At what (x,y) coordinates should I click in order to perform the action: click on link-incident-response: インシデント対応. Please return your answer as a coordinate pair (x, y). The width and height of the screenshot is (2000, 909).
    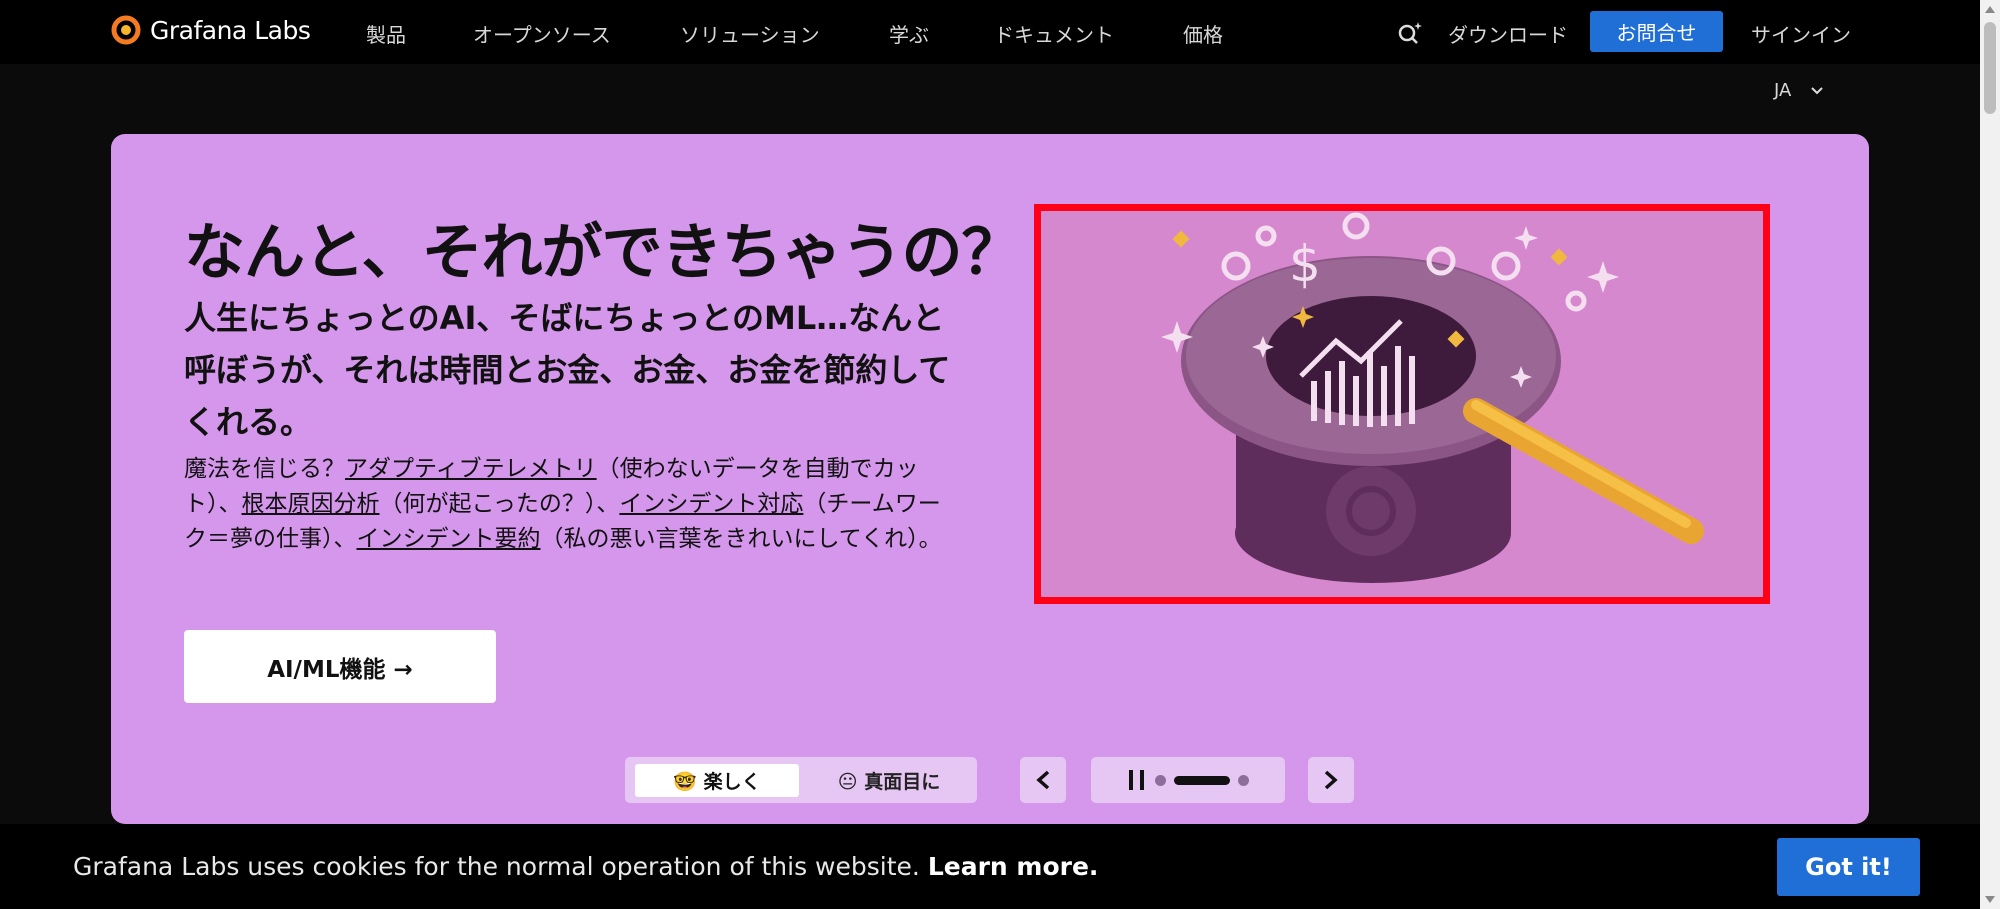
    Looking at the image, I should click on (711, 504).